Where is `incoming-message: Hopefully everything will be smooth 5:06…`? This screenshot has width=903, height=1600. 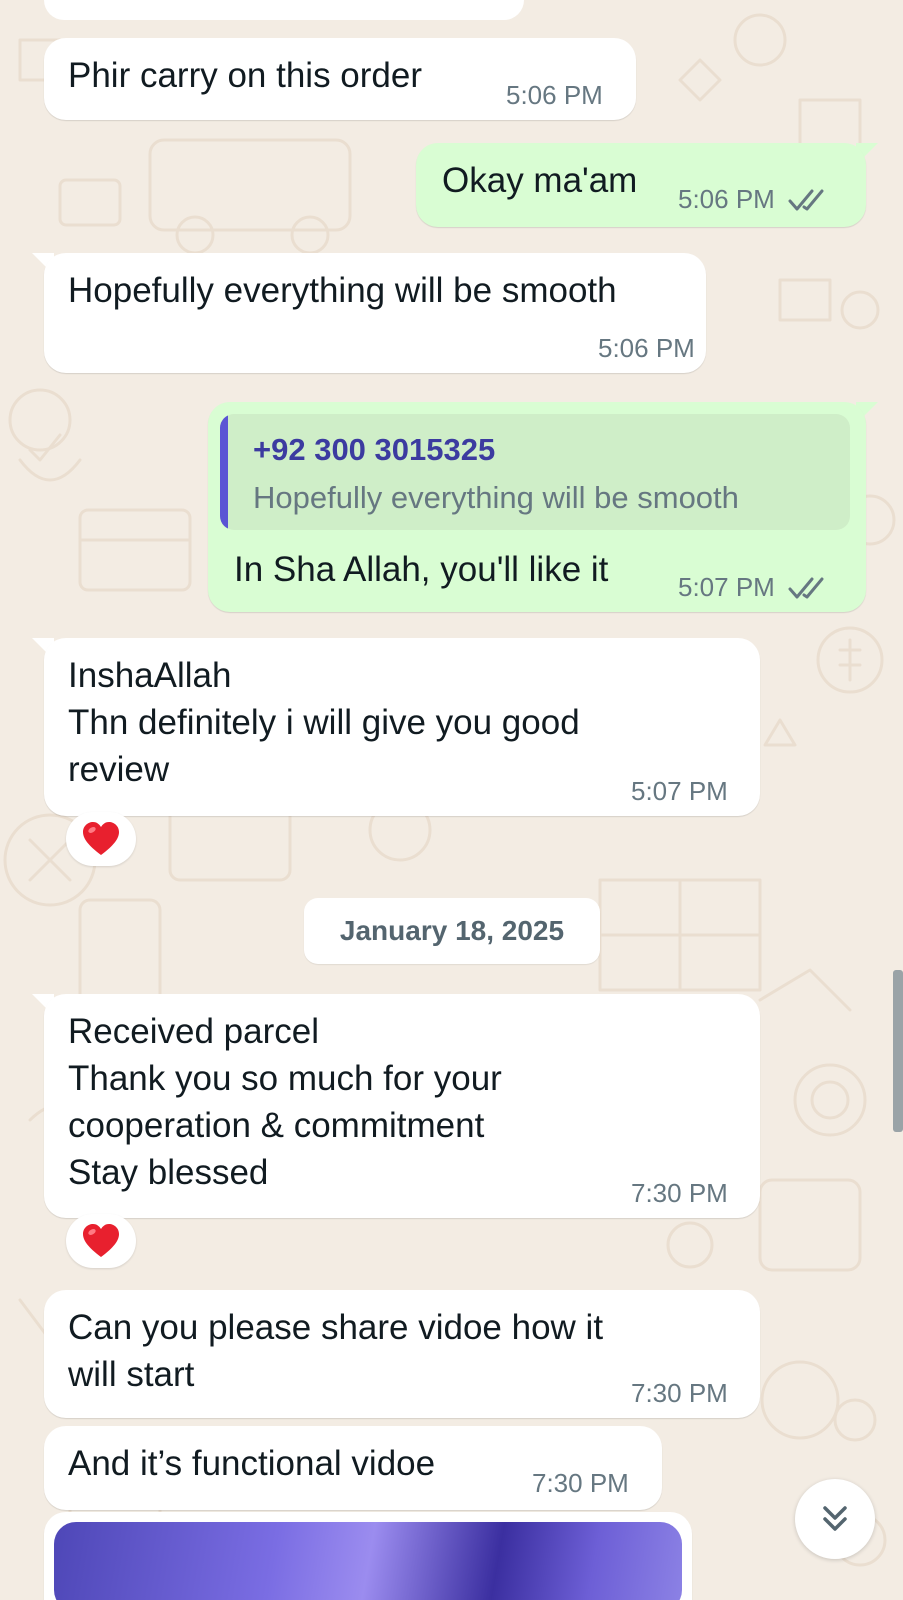
incoming-message: Hopefully everything will be smooth 5:06… is located at coordinates (375, 313).